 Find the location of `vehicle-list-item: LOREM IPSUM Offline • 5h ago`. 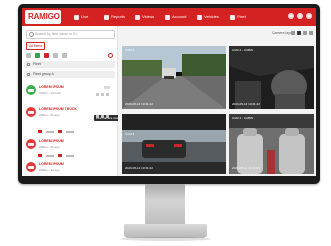

vehicle-list-item: LOREM IPSUM Offline • 5h ago is located at coordinates (69, 145).